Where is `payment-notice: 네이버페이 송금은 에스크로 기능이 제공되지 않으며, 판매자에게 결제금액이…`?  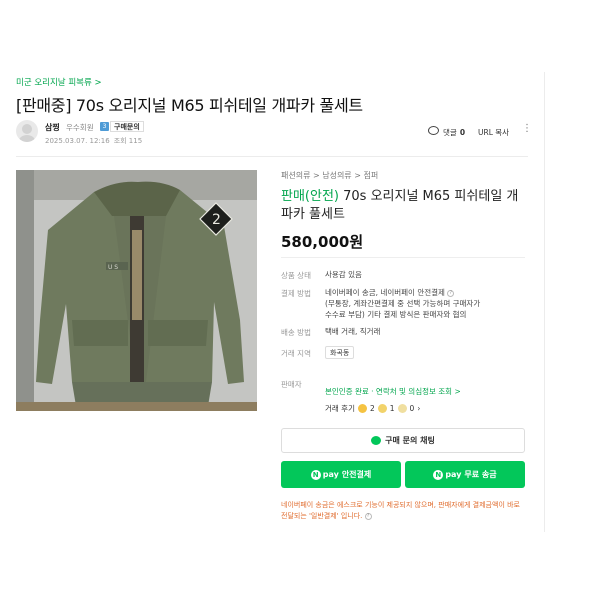 payment-notice: 네이버페이 송금은 에스크로 기능이 제공되지 않으며, 판매자에게 결제금액이… is located at coordinates (404, 511).